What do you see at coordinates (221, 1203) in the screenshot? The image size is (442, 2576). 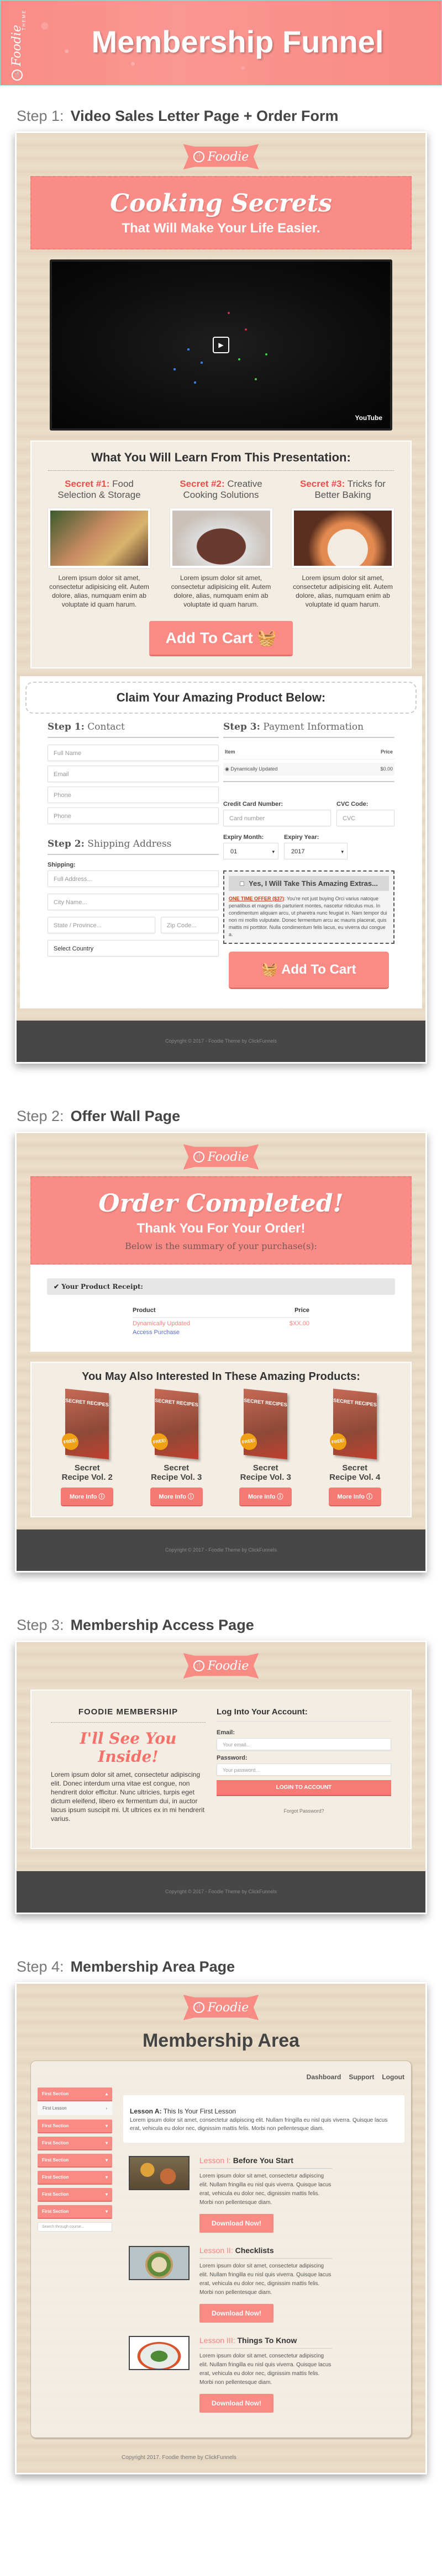 I see `hero-script-title: Order Completed!` at bounding box center [221, 1203].